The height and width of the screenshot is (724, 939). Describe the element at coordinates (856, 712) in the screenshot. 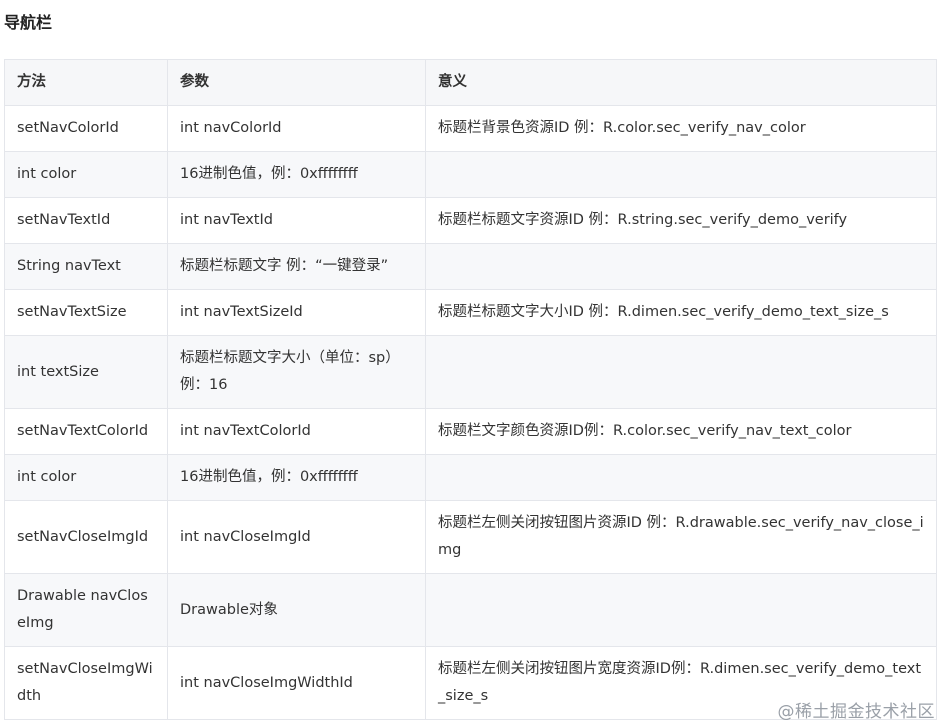

I see `watermark: @稀土掘金技术社区` at that location.